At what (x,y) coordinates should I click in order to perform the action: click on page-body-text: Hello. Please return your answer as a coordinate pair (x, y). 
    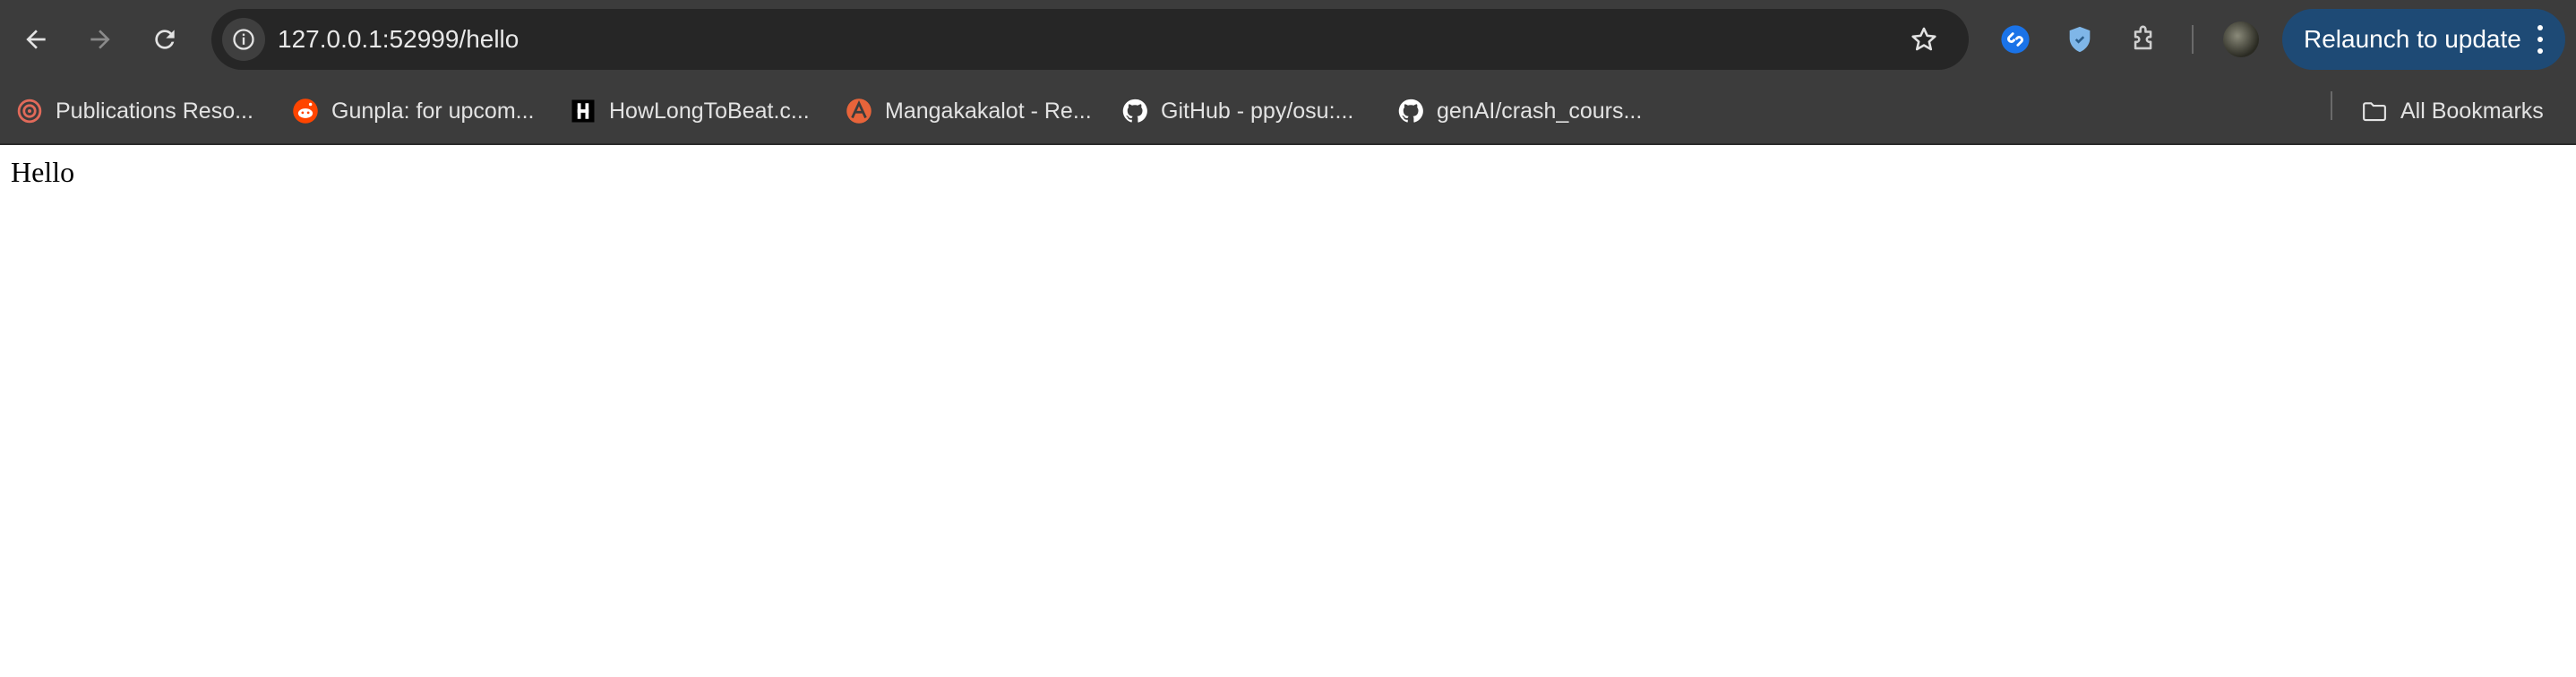
    Looking at the image, I should click on (43, 172).